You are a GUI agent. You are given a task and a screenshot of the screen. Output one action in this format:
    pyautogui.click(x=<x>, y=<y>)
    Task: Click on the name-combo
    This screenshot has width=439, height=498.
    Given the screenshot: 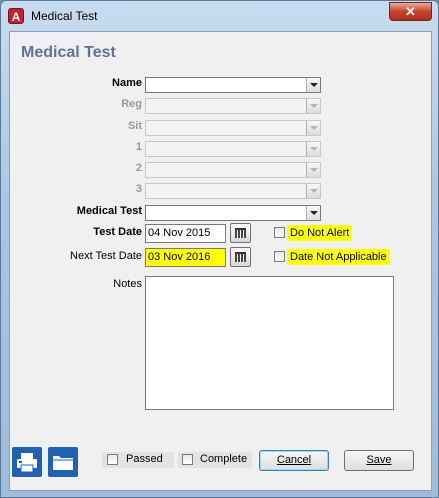 What is the action you would take?
    pyautogui.click(x=233, y=85)
    